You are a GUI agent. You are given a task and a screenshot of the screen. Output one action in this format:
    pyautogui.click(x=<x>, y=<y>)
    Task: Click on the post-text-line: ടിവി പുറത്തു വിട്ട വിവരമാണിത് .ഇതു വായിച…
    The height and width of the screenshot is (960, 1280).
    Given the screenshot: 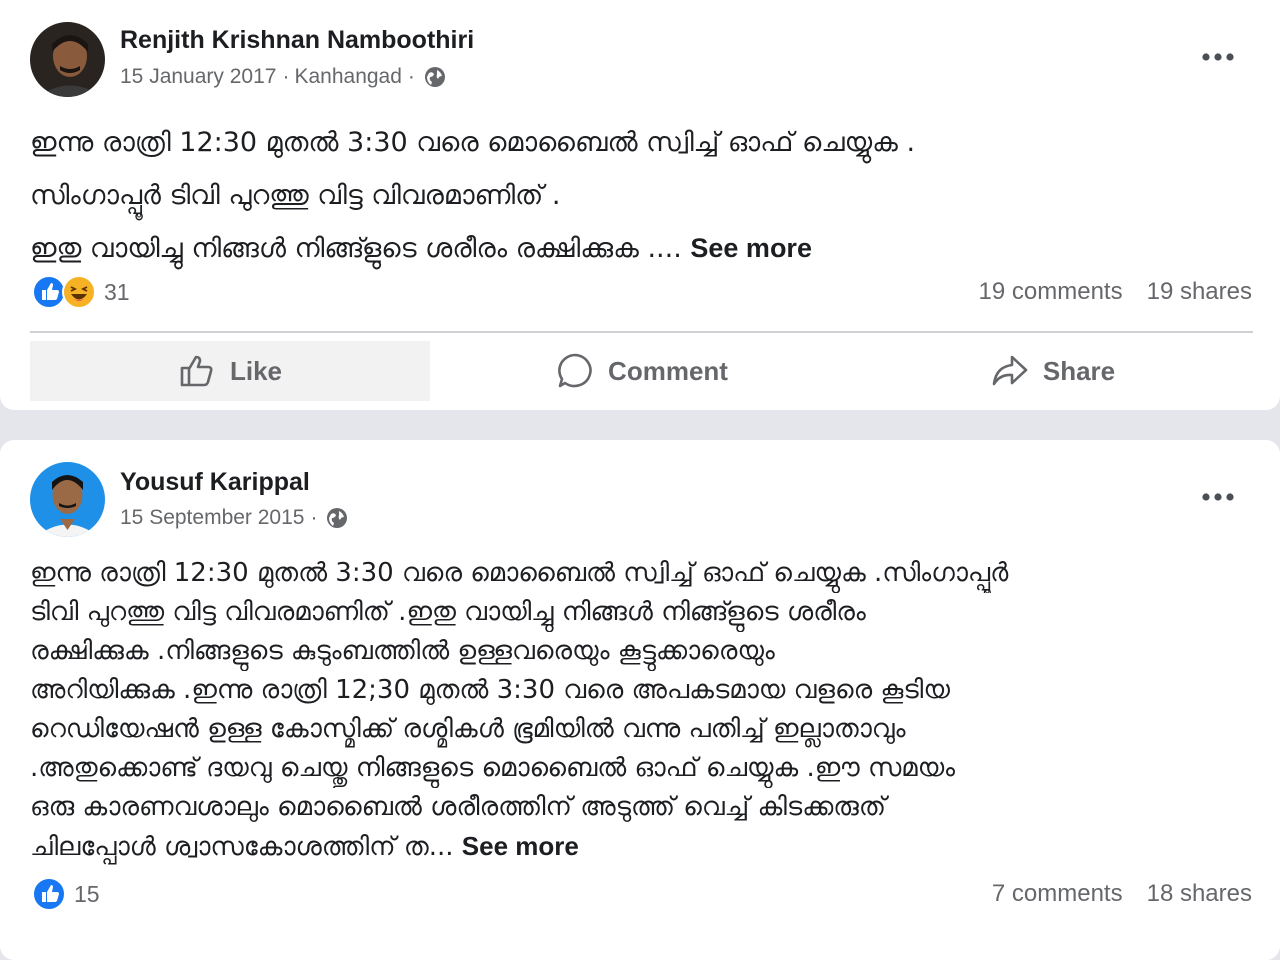 What is the action you would take?
    pyautogui.click(x=448, y=612)
    